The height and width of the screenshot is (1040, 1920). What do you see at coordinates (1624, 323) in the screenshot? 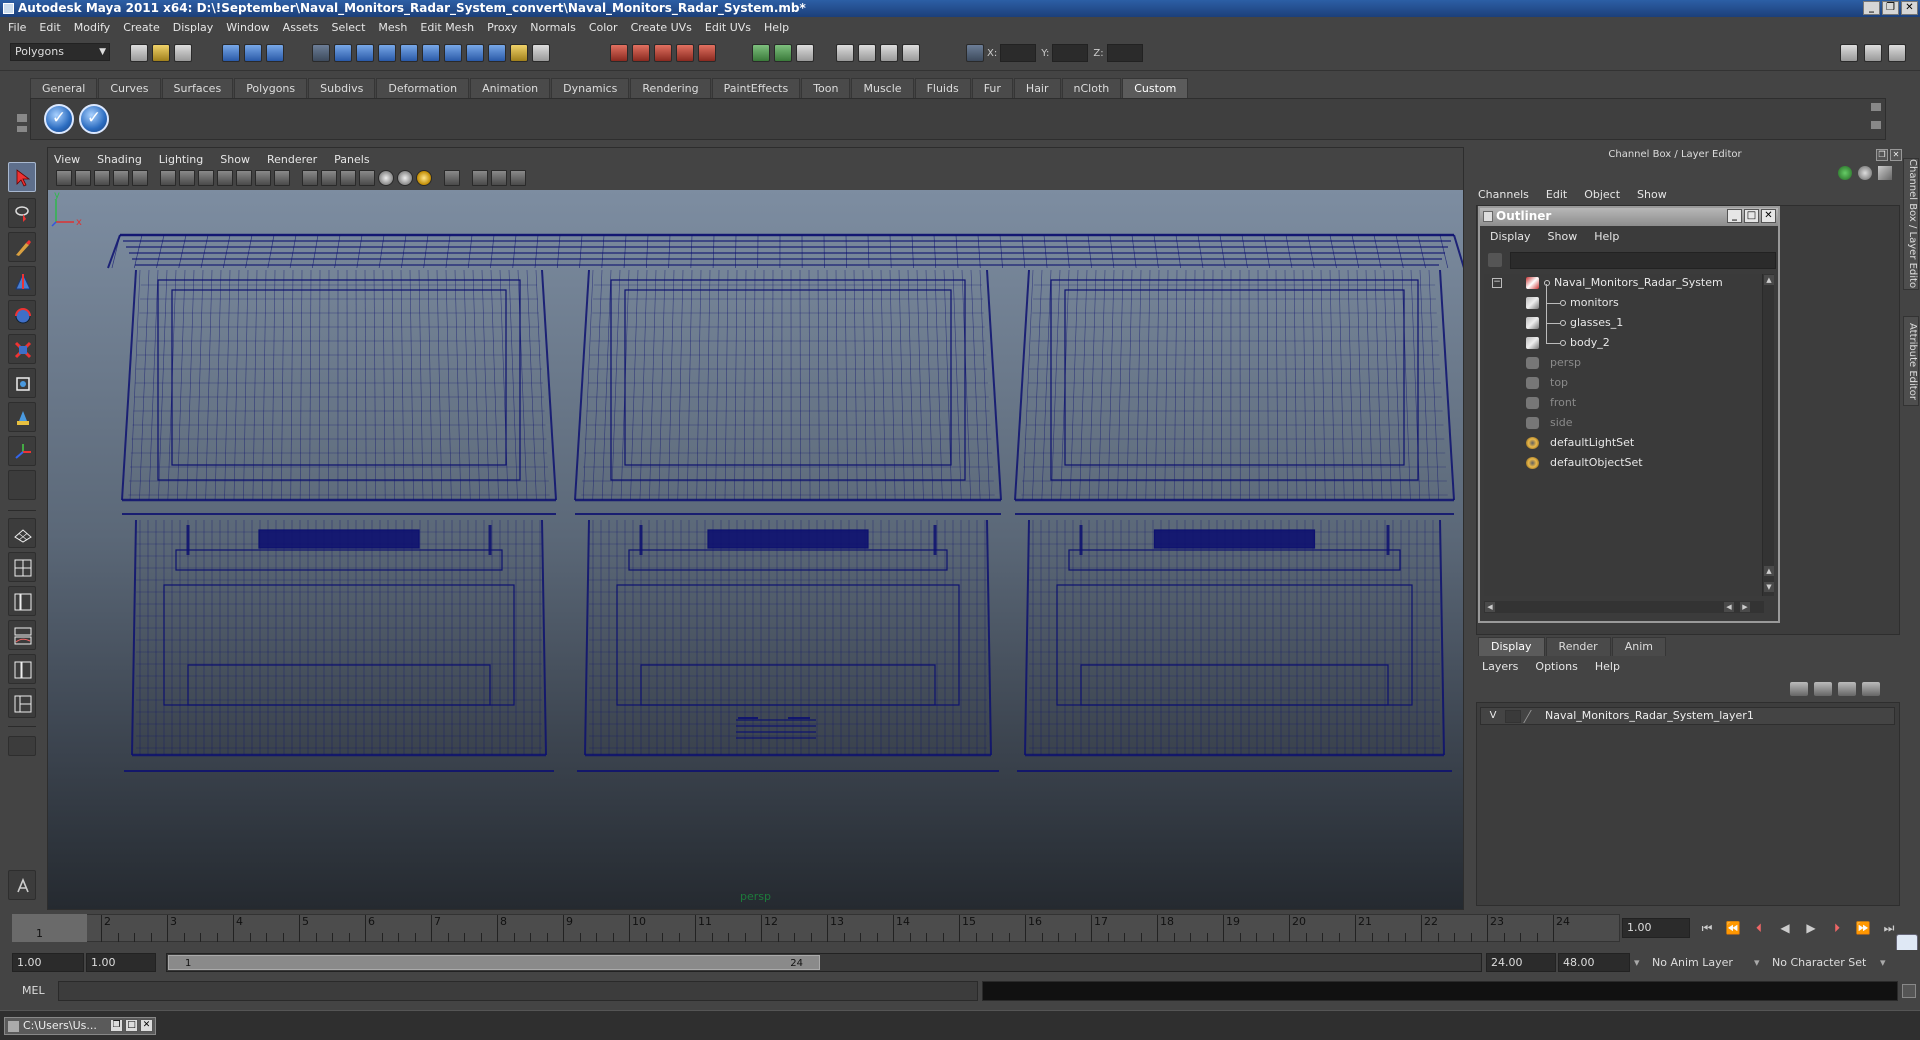
I see `outliner-item-glasses-1: glasses_1` at bounding box center [1624, 323].